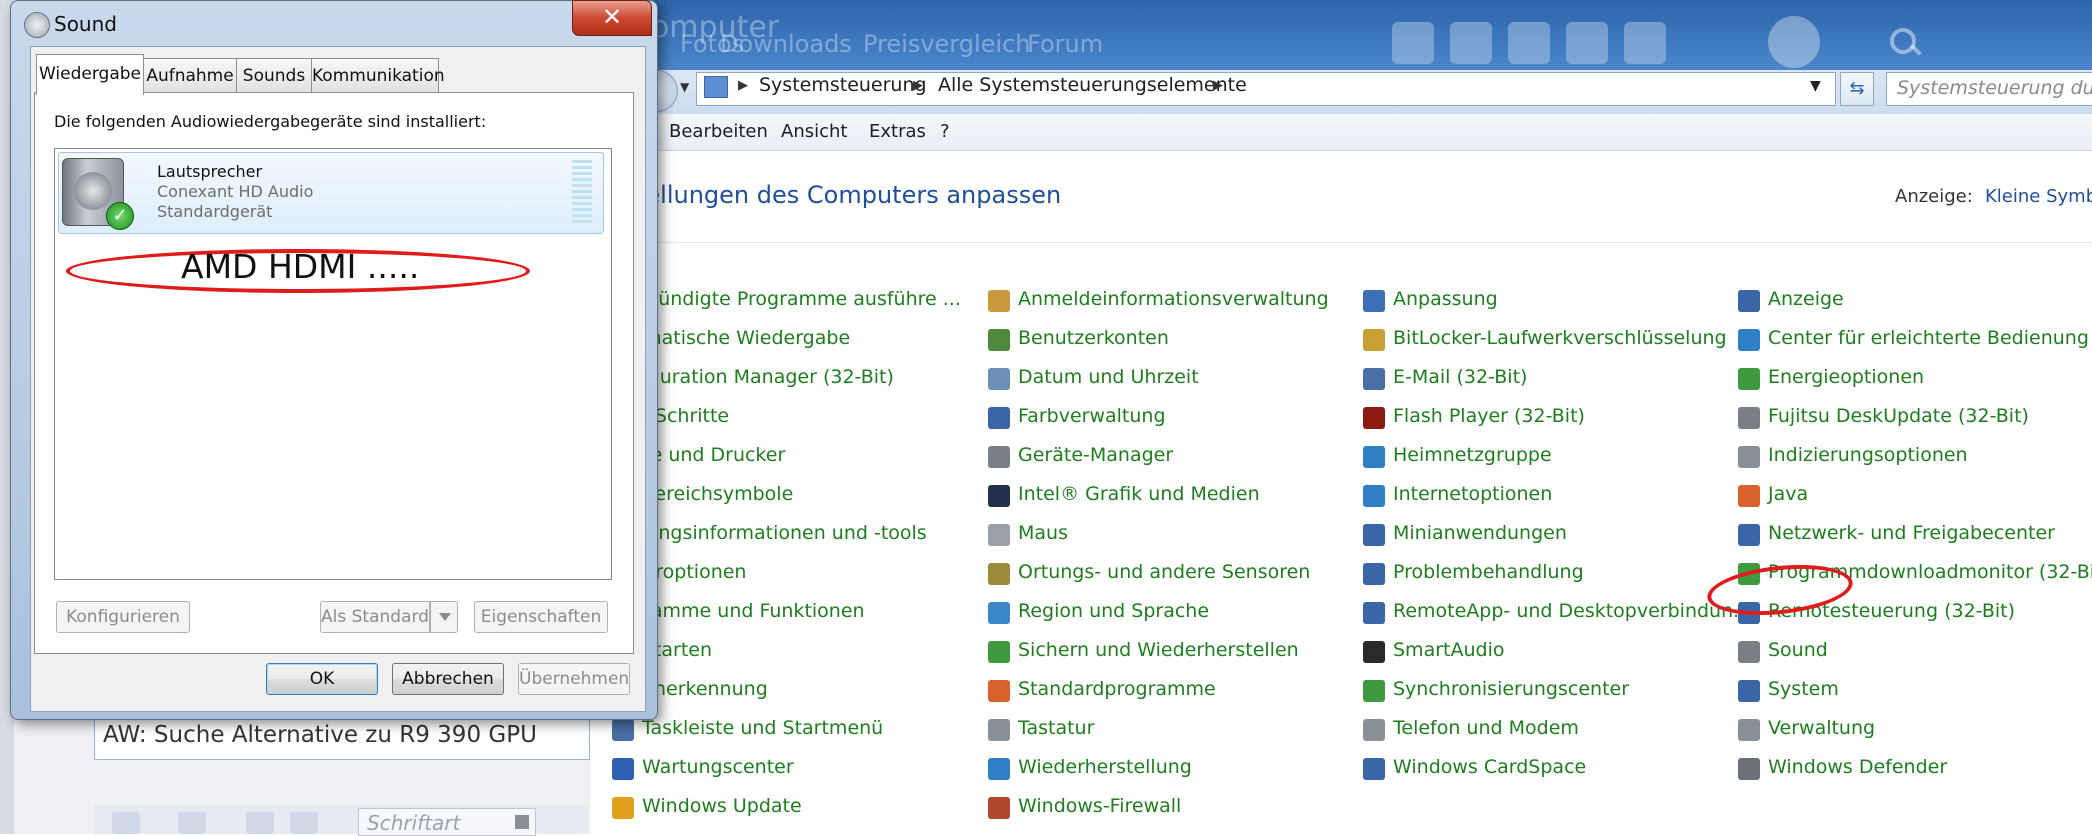 Image resolution: width=2092 pixels, height=836 pixels. Describe the element at coordinates (274, 75) in the screenshot. I see `tab-sounds: Sounds` at that location.